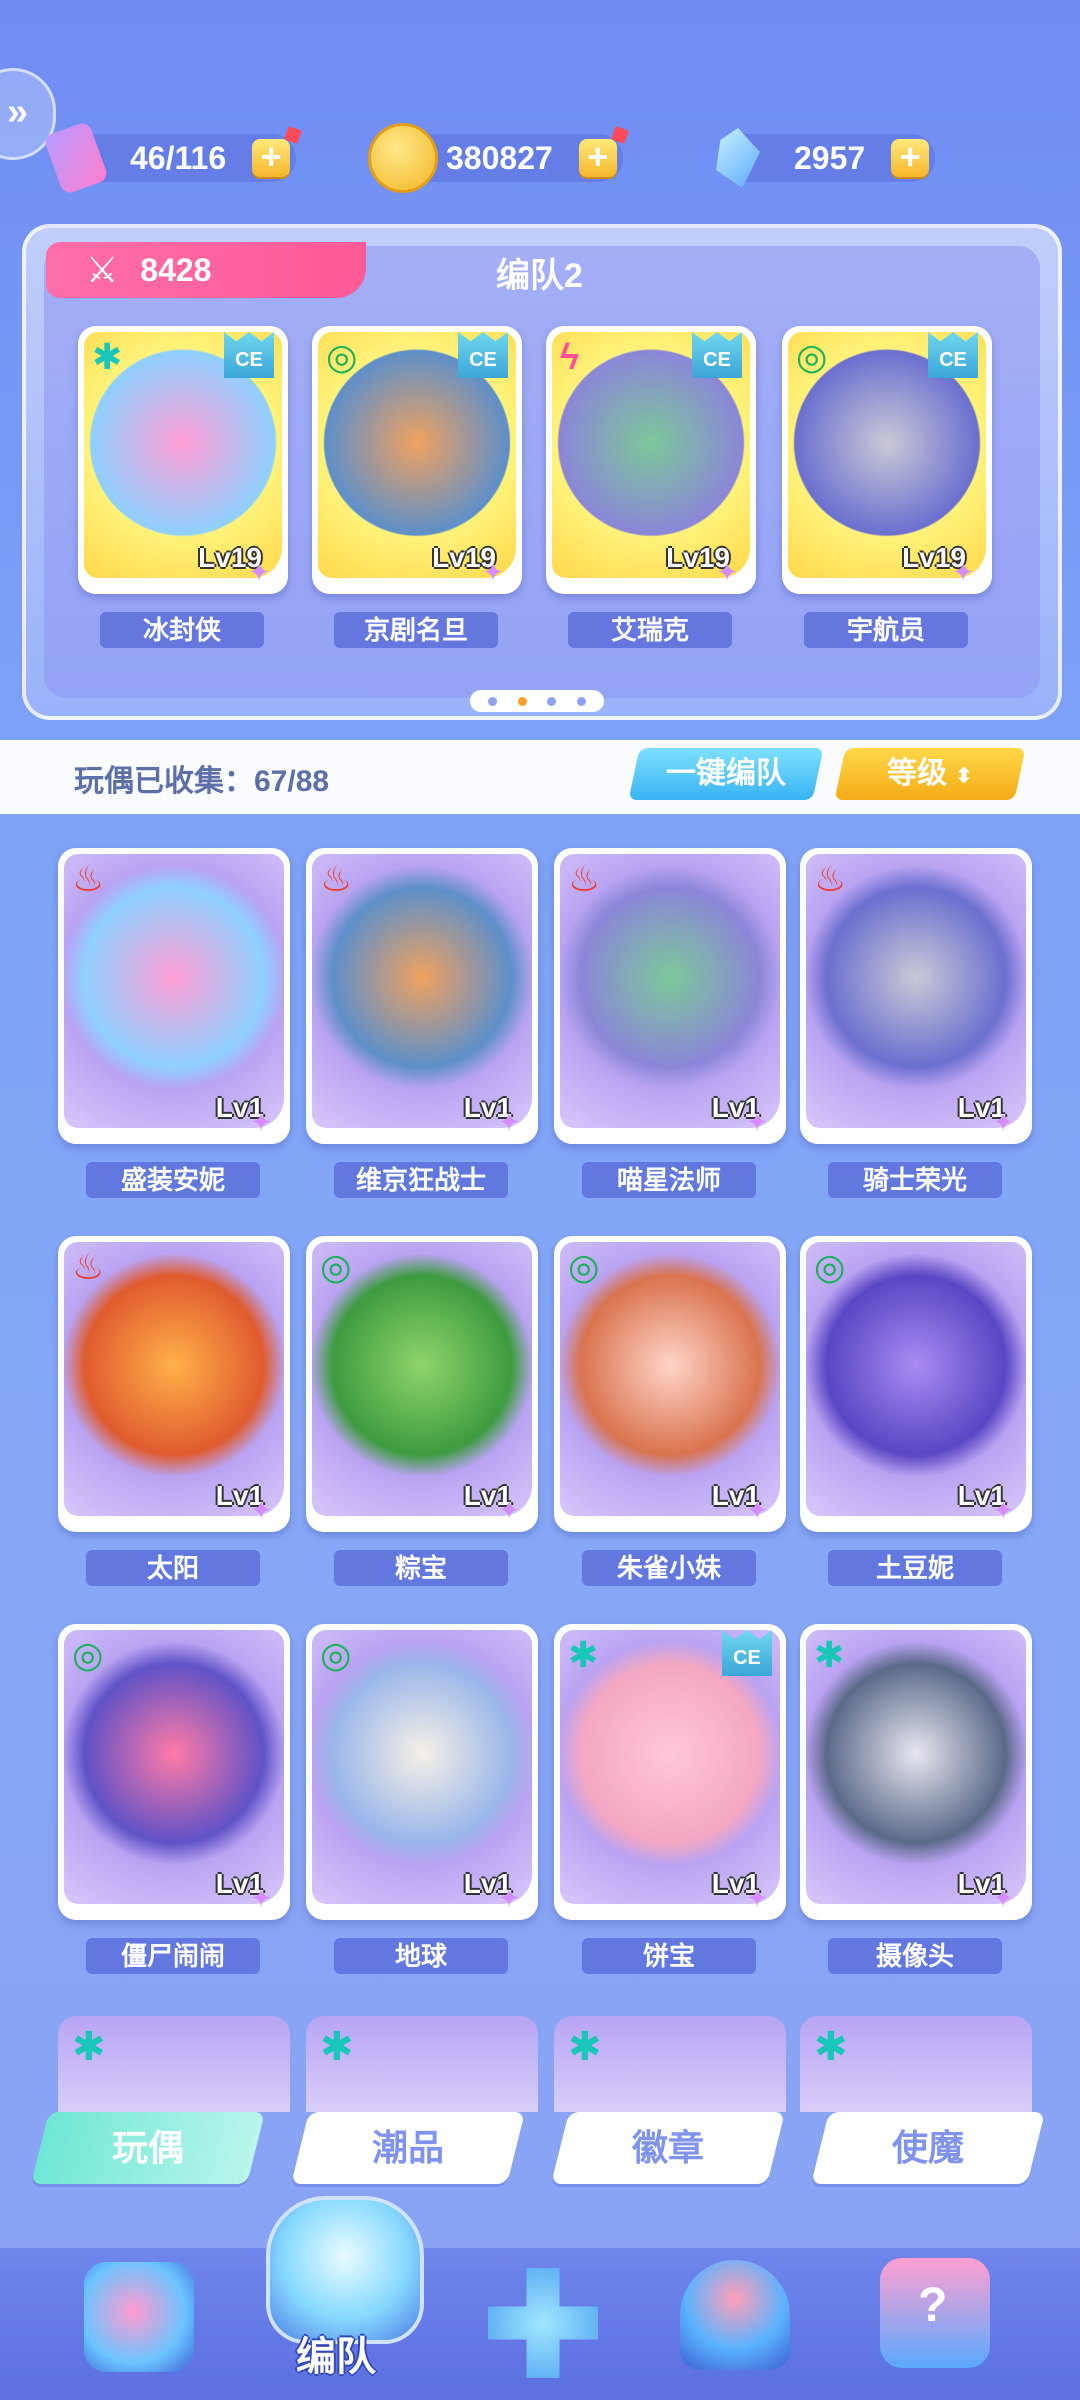  I want to click on gems-count: 2957, so click(830, 157).